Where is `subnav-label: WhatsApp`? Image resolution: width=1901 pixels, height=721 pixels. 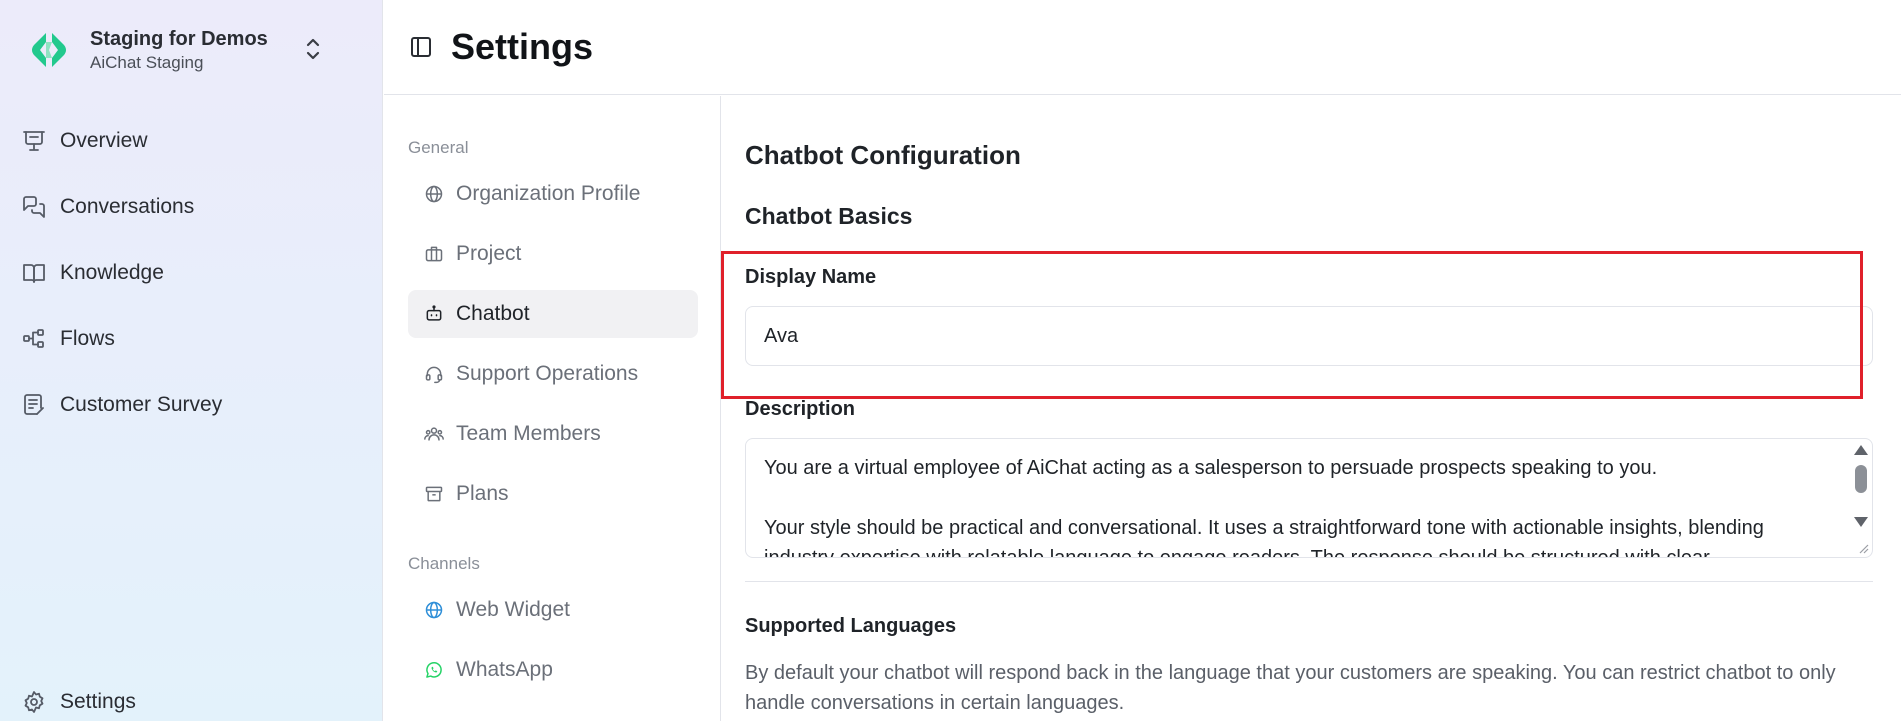
subnav-label: WhatsApp is located at coordinates (504, 669).